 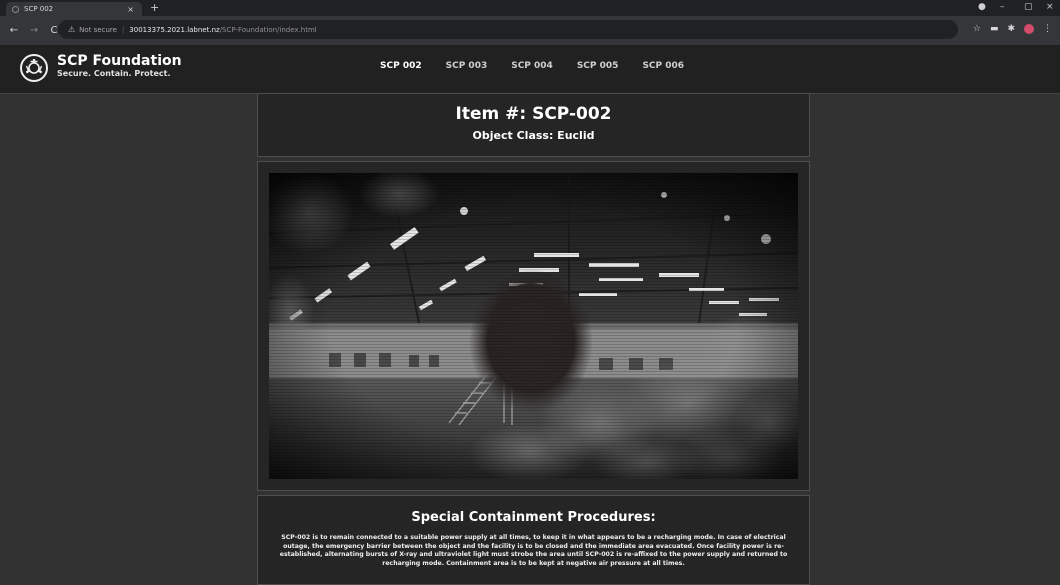 What do you see at coordinates (39, 9) in the screenshot?
I see `tab-title: SCP 002` at bounding box center [39, 9].